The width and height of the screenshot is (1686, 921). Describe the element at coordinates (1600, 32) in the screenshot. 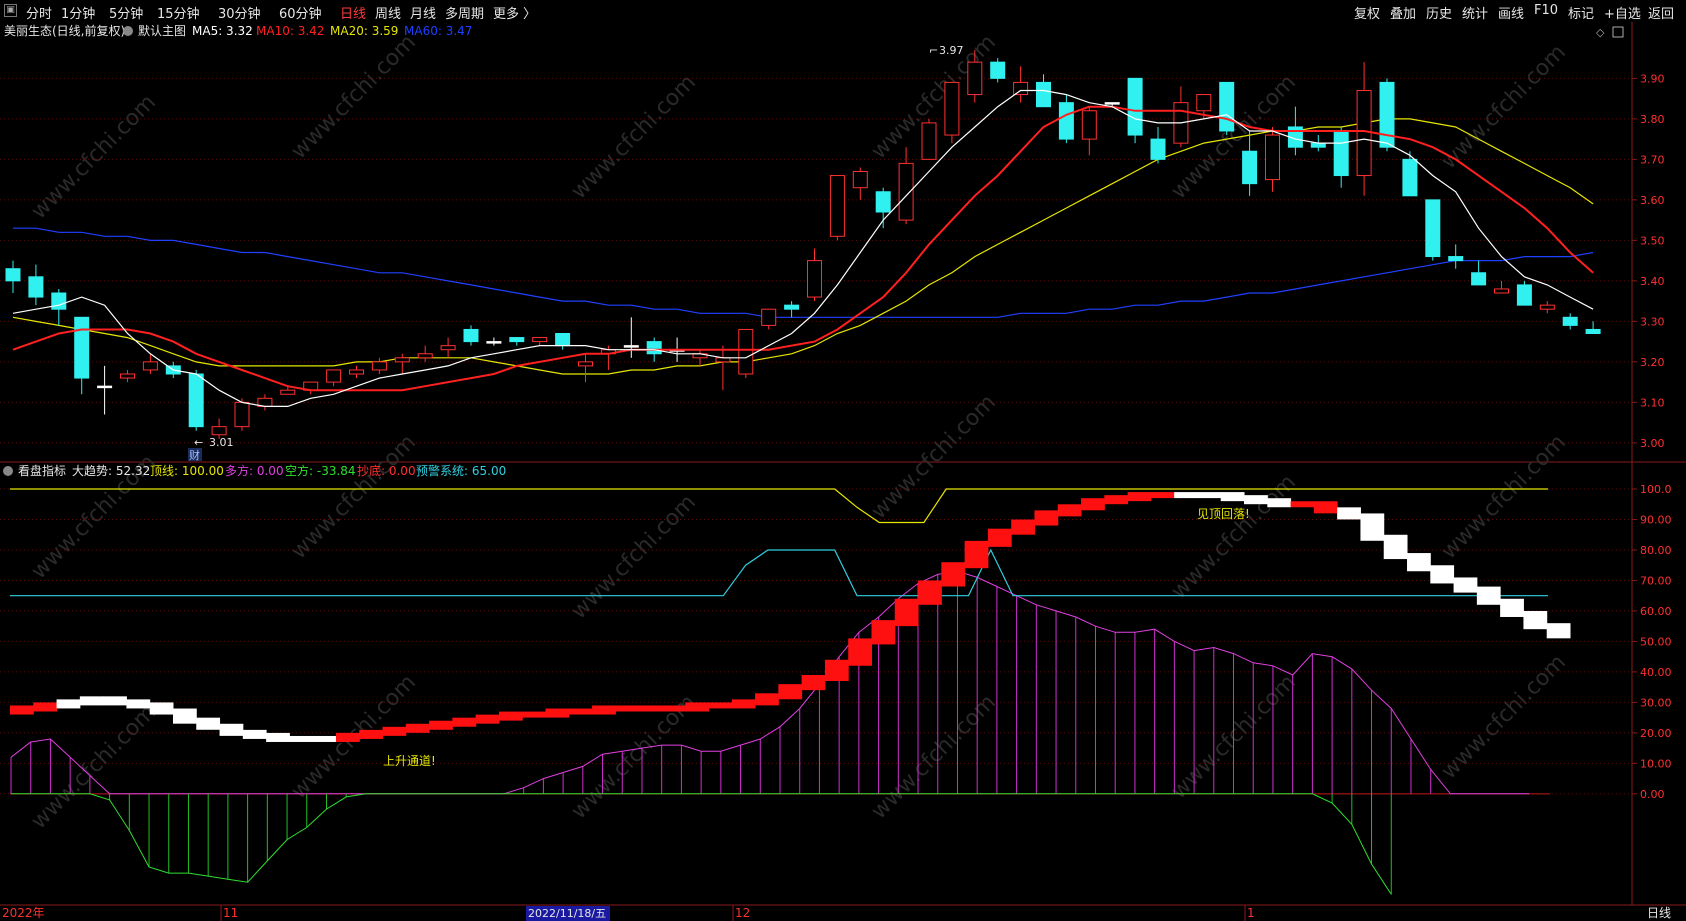

I see `diamond-icon: ◇` at that location.